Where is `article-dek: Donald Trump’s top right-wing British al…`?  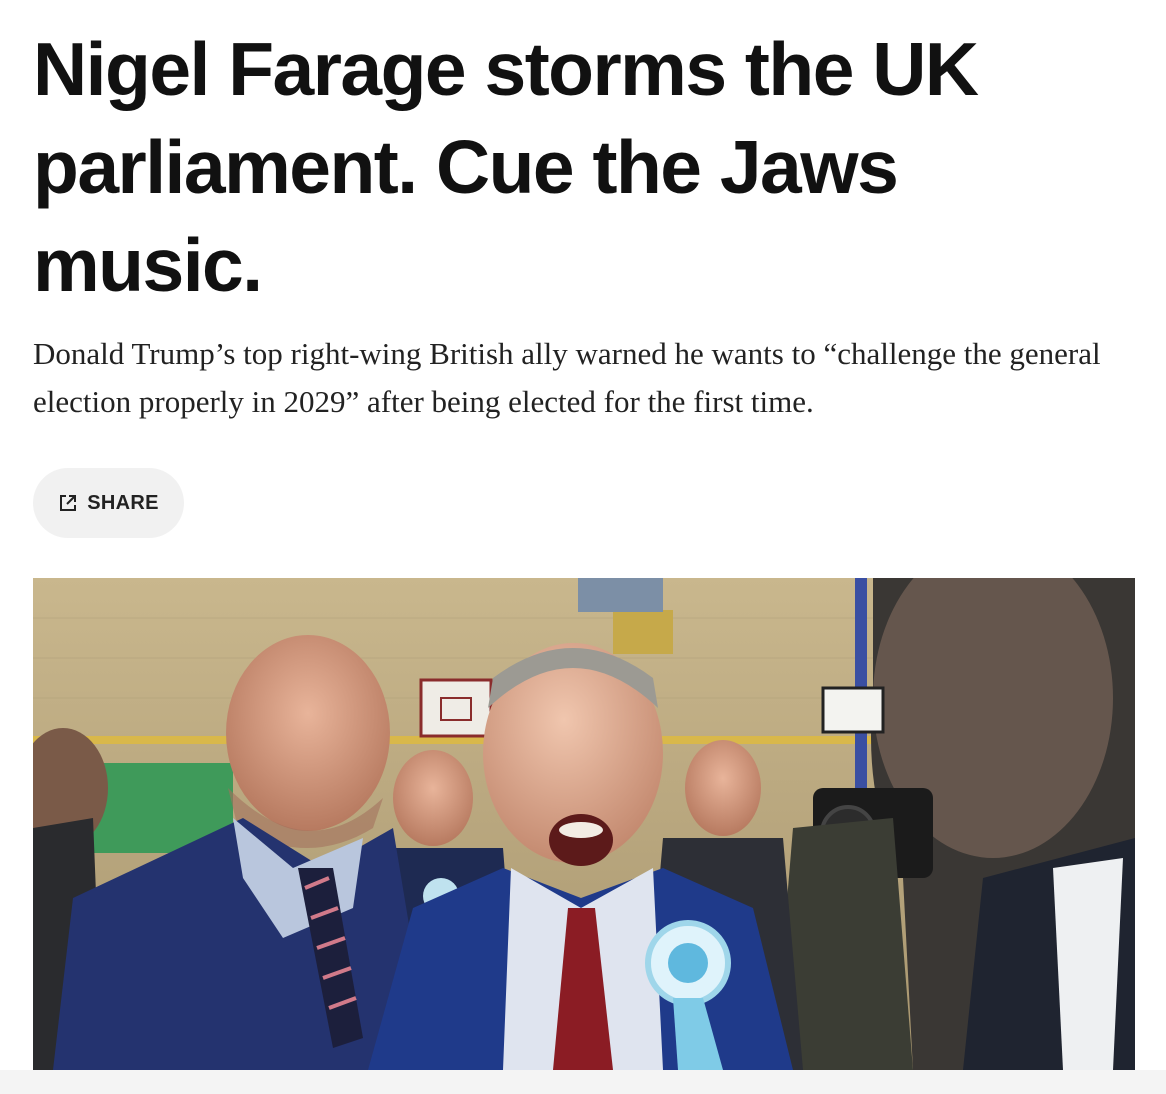
article-dek: Donald Trump’s top right-wing British al… is located at coordinates (567, 377).